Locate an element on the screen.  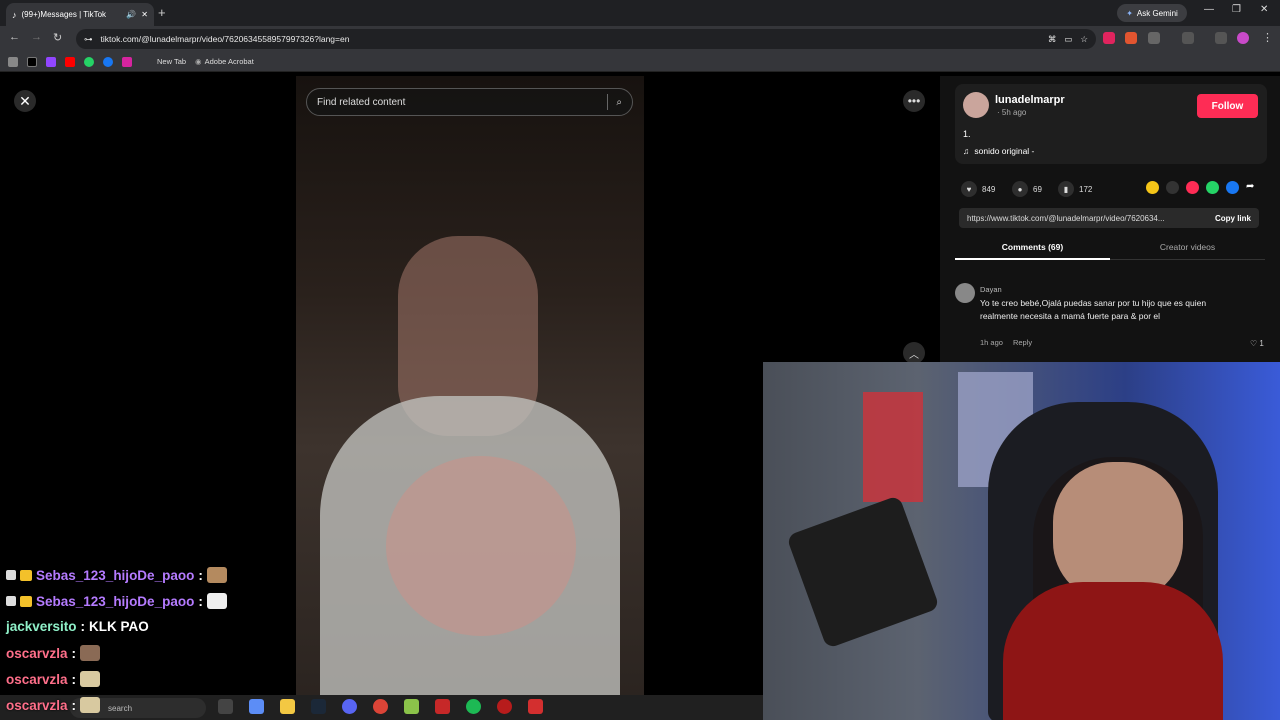
search-input: Find related content ⌕ is located at coordinates (469, 102).